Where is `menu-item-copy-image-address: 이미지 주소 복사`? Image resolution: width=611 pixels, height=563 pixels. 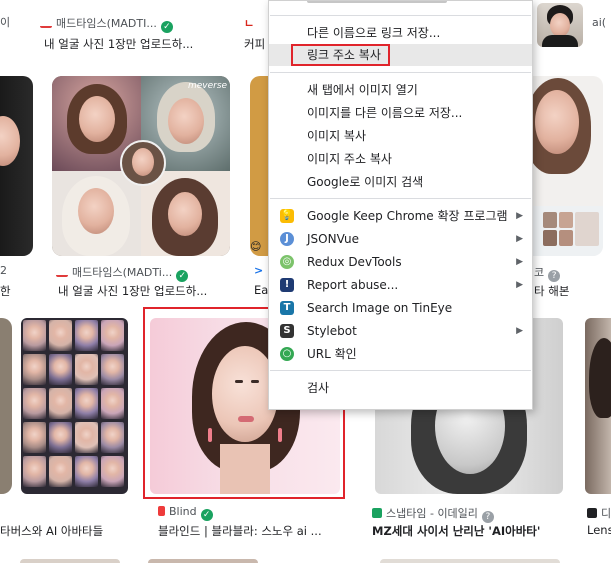 menu-item-copy-image-address: 이미지 주소 복사 is located at coordinates (400, 159).